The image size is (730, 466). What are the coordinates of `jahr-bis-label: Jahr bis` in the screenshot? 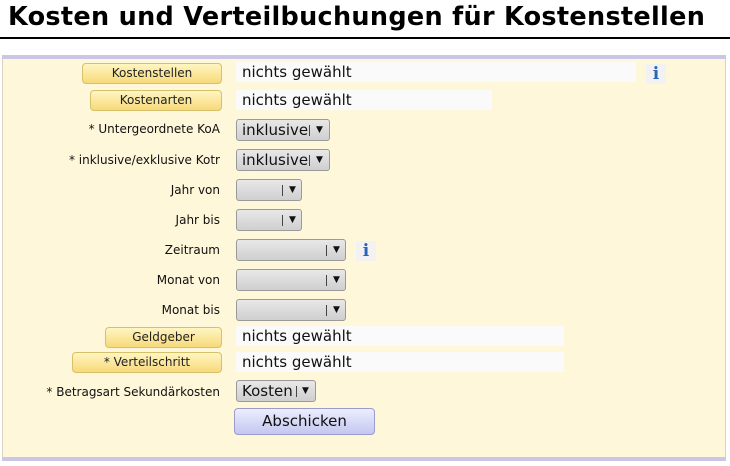 It's located at (197, 220).